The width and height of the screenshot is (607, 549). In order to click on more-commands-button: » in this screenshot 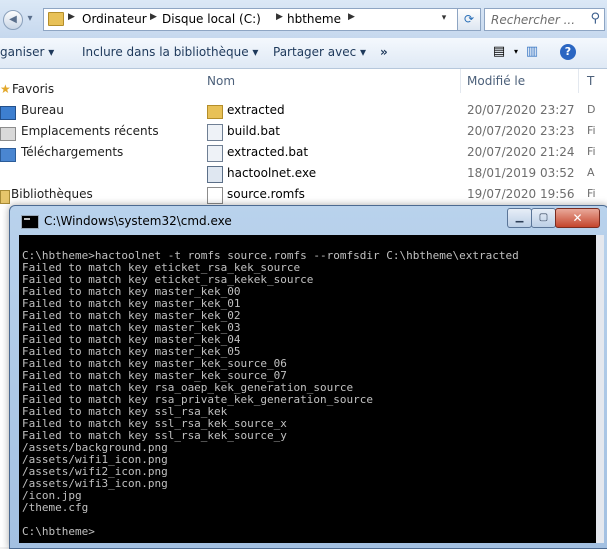, I will do `click(384, 52)`.